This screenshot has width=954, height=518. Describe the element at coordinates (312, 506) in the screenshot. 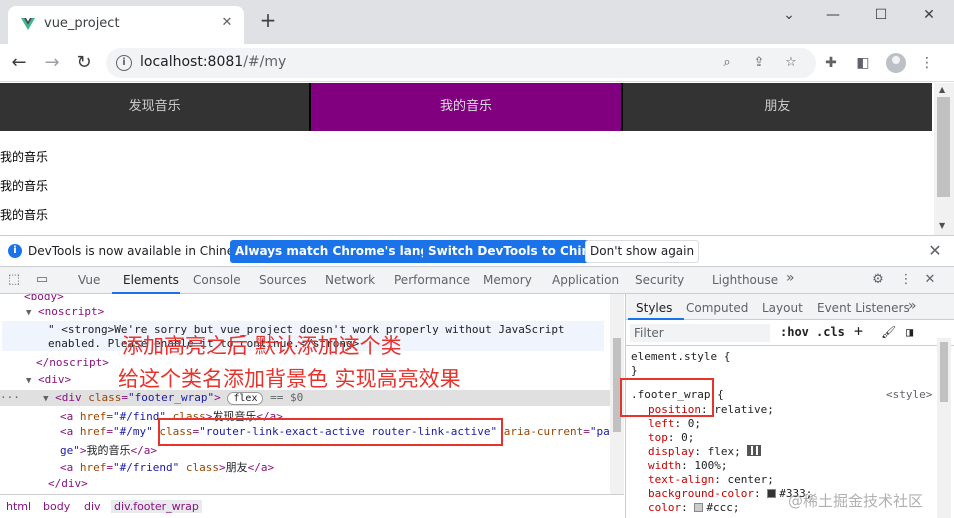

I see `breadcrumb: html body div div.footer_wrap` at that location.